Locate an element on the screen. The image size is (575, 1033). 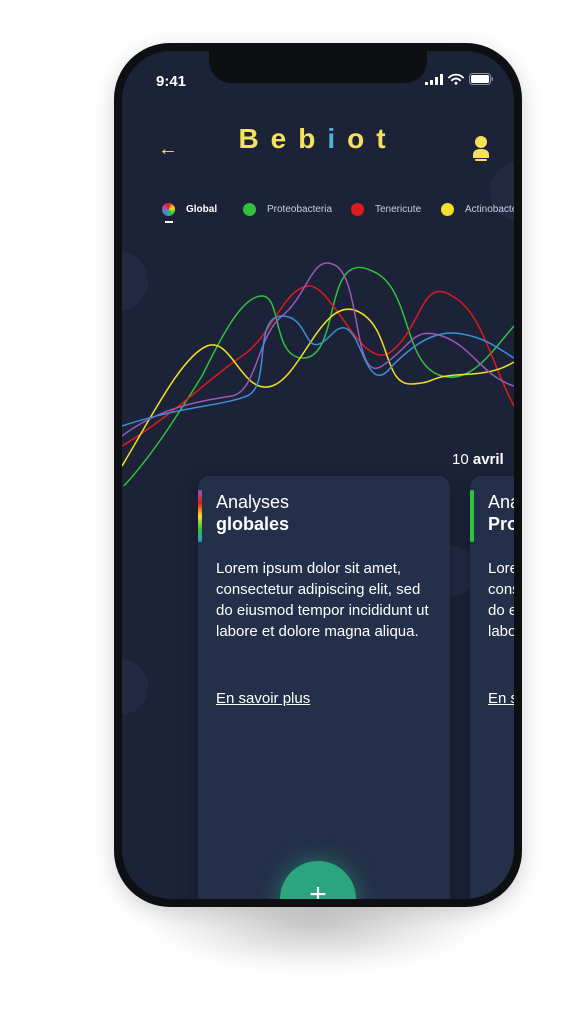
battery-icon is located at coordinates (481, 79).